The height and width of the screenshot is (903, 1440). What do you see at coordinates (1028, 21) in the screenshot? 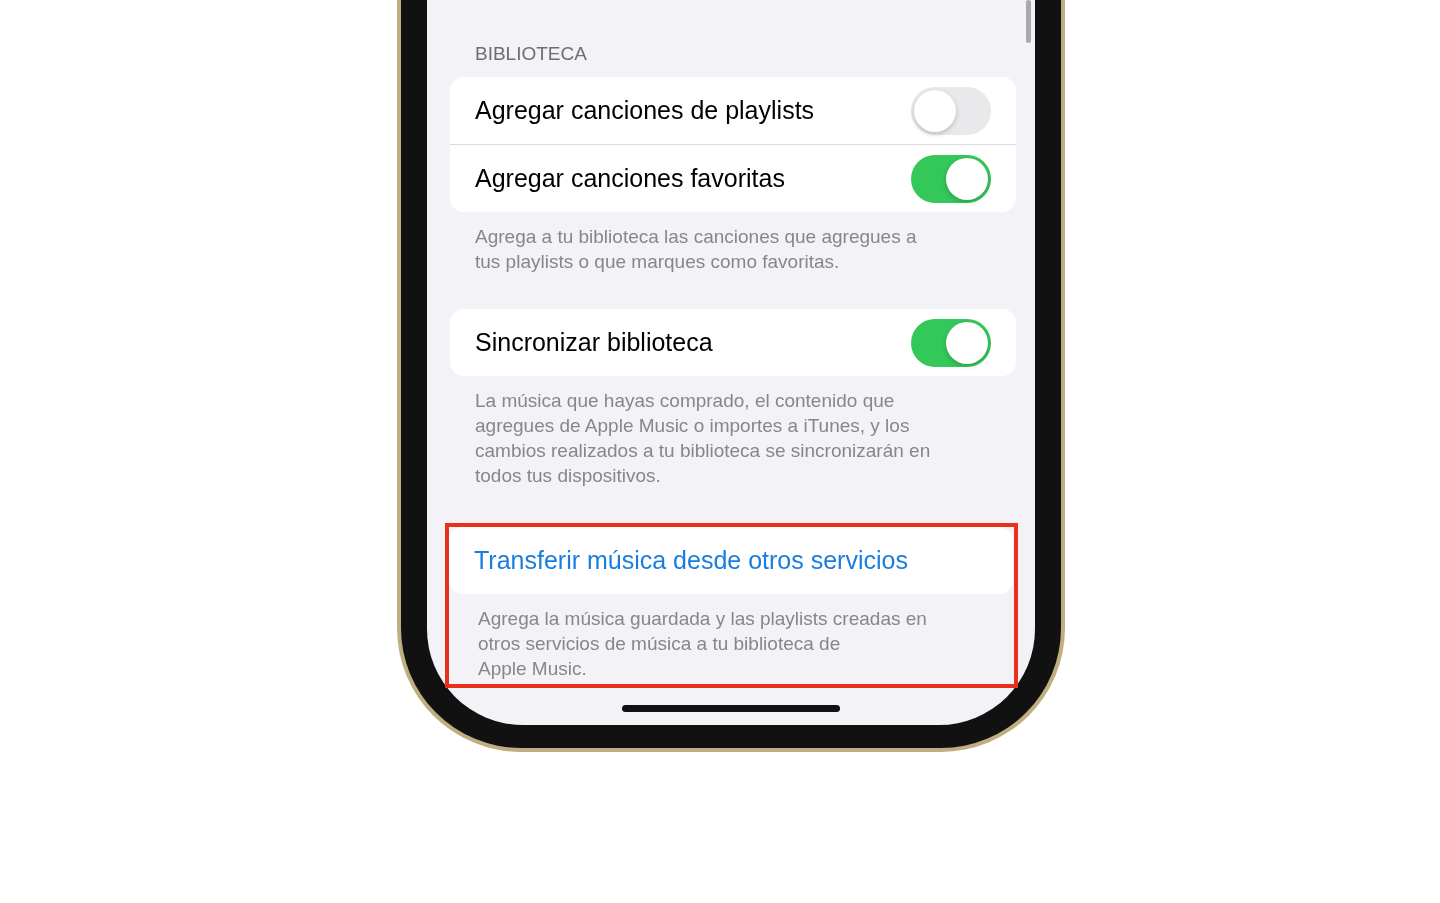
I see `scroll-indicator` at bounding box center [1028, 21].